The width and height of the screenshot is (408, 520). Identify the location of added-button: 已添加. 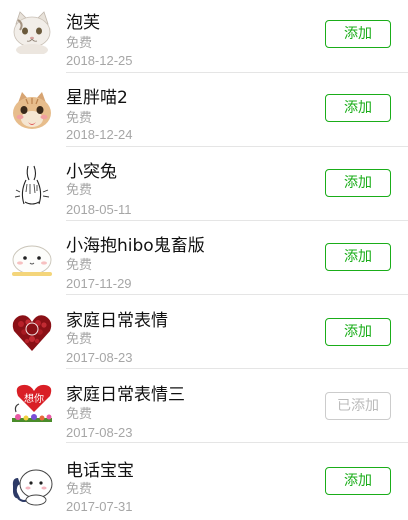
(358, 406).